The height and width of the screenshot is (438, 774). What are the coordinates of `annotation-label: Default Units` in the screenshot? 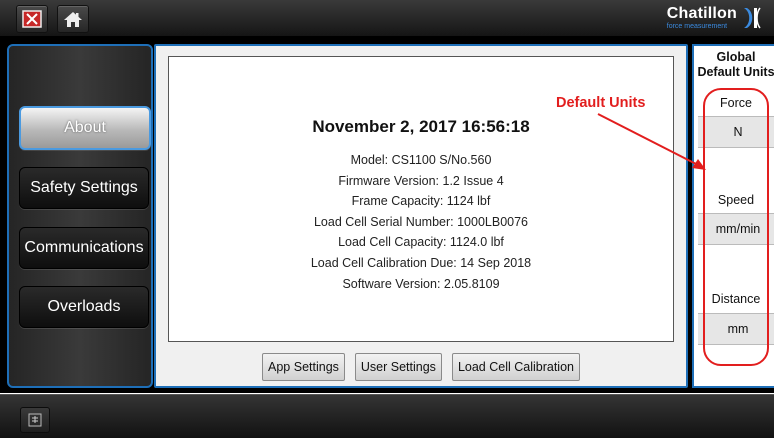 It's located at (601, 103).